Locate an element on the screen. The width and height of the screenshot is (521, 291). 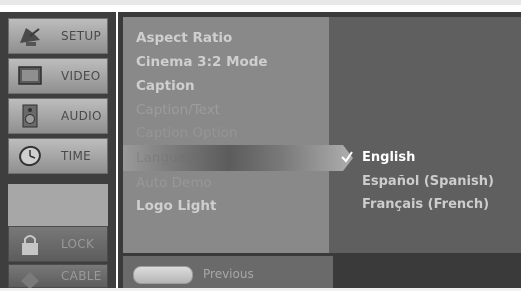
option-caption-option: Caption Option is located at coordinates (186, 133).